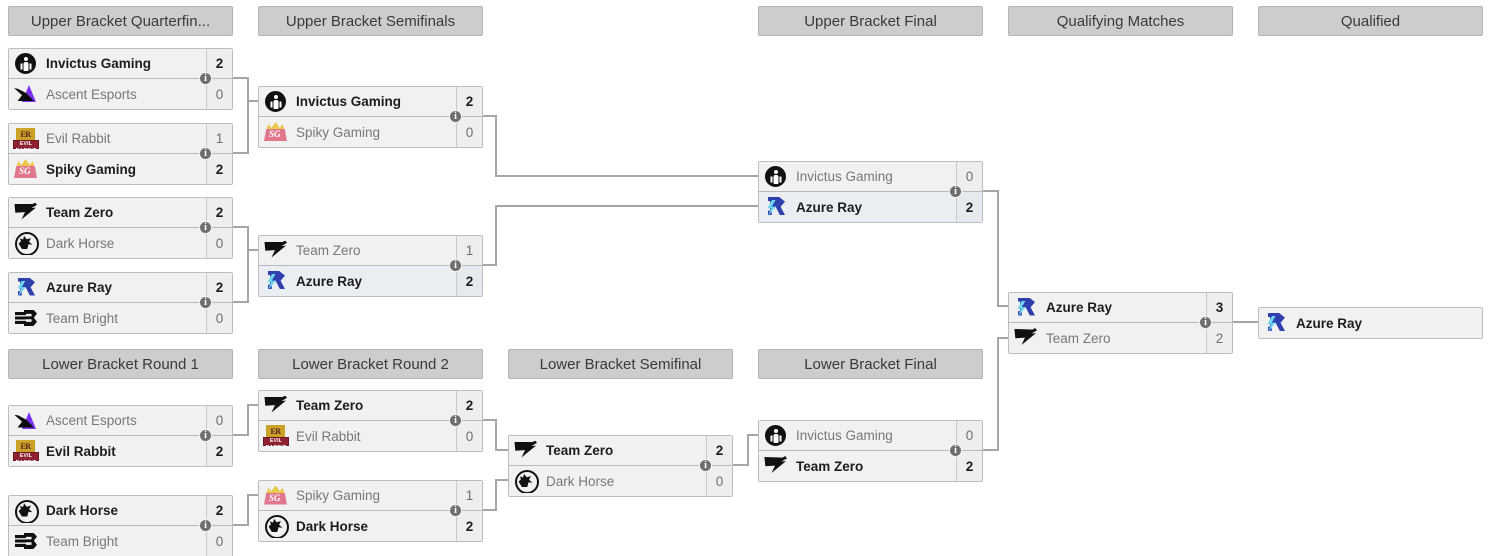 This screenshot has height=556, width=1488. I want to click on round-header: Upper Bracket Final, so click(870, 21).